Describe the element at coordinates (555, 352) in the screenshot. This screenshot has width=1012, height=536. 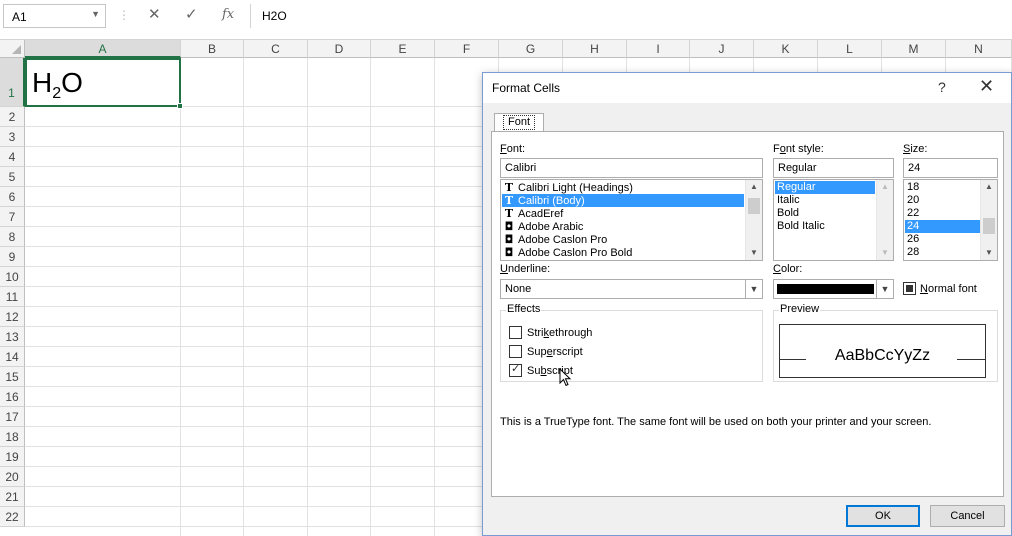
I see `superscript-label: Superscript` at that location.